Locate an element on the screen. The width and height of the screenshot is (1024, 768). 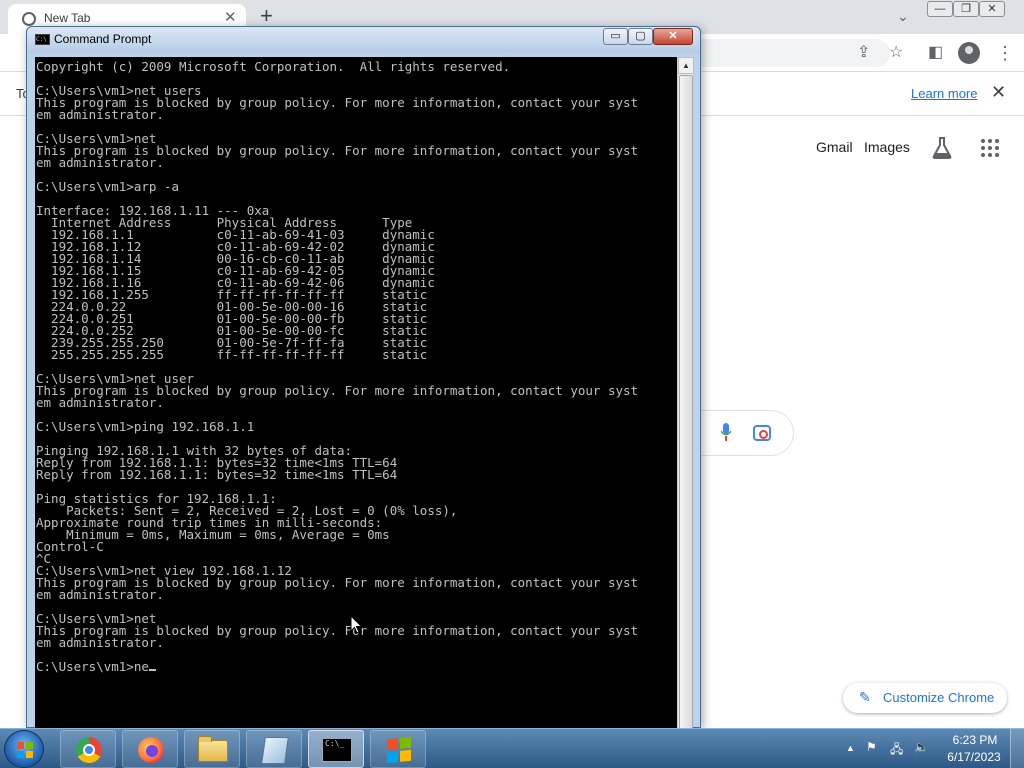
star-icon: ☆ is located at coordinates (896, 53).